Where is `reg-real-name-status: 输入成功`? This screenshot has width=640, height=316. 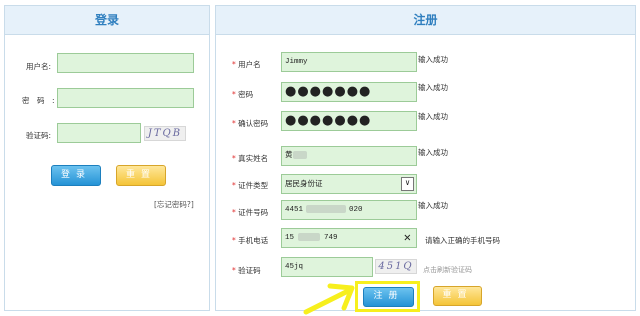
reg-real-name-status: 输入成功 is located at coordinates (433, 152).